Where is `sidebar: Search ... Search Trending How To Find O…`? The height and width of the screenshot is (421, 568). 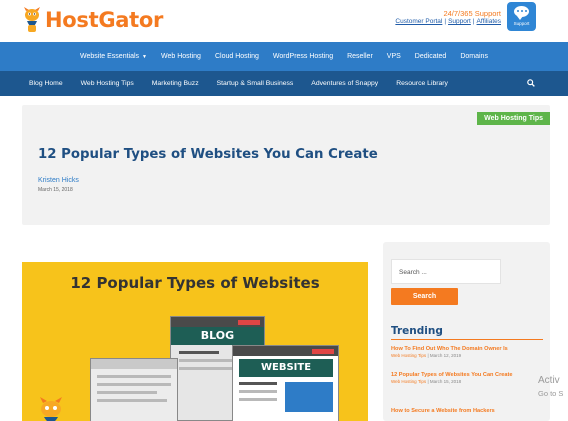 sidebar: Search ... Search Trending How To Find O… is located at coordinates (466, 331).